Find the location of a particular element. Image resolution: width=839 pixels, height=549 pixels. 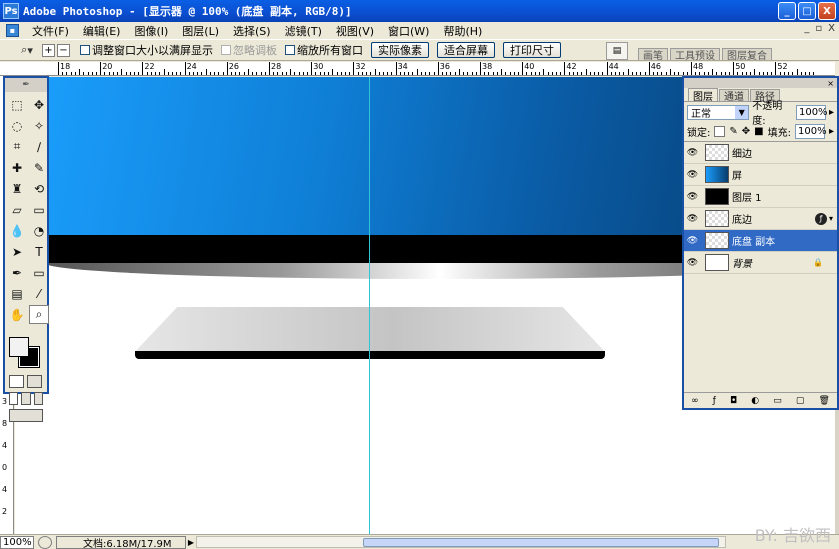

type-tool-icon: T is located at coordinates (39, 251).